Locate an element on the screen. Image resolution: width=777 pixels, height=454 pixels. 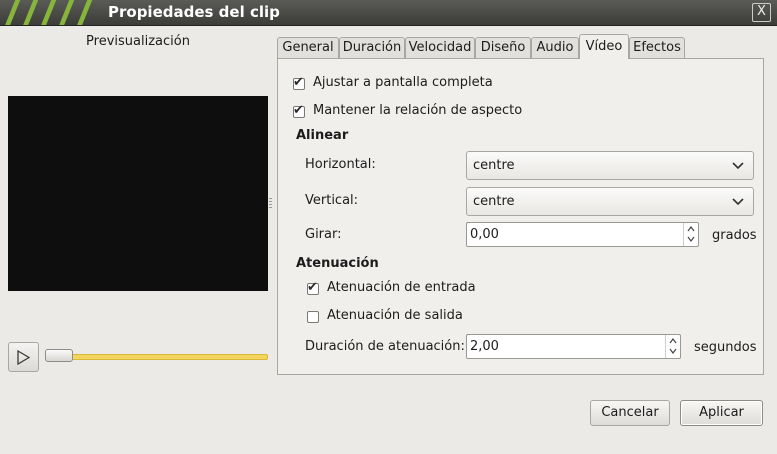
fade-out-checkbox is located at coordinates (313, 317).